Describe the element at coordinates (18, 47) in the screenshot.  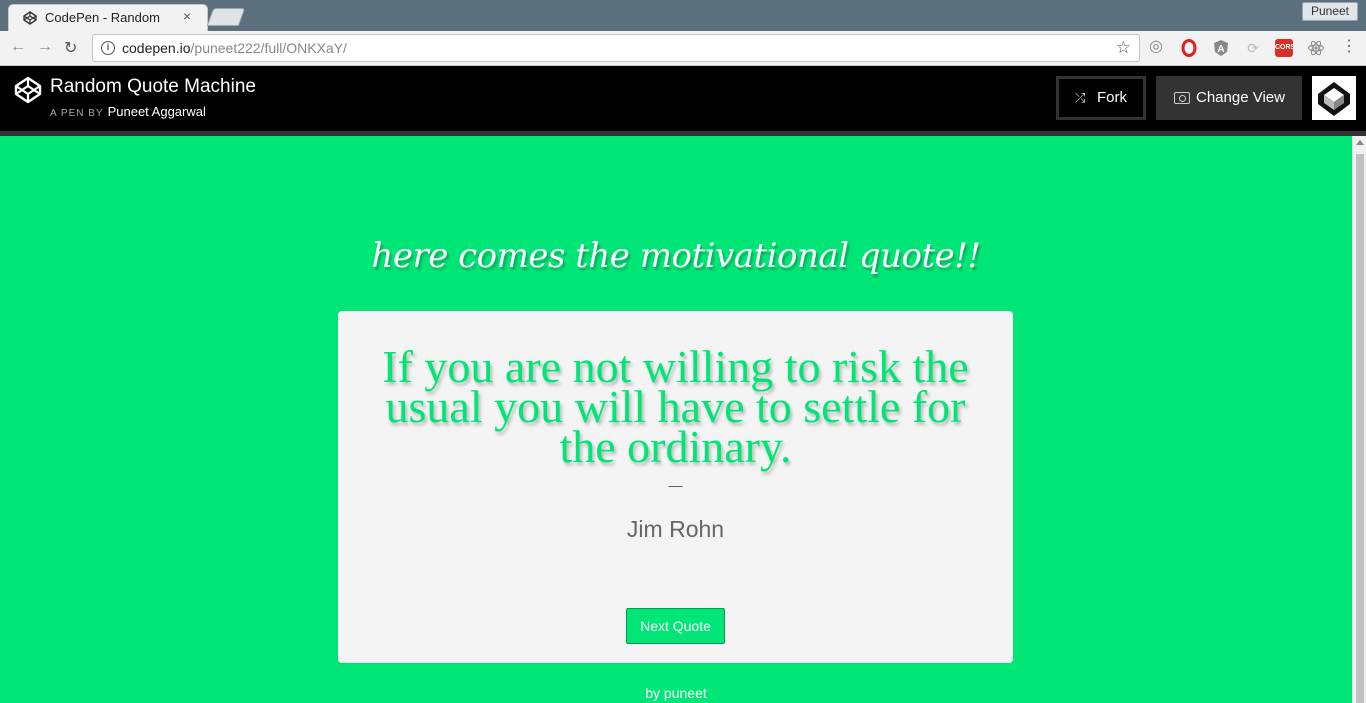
I see `back-arrow-icon: ←` at that location.